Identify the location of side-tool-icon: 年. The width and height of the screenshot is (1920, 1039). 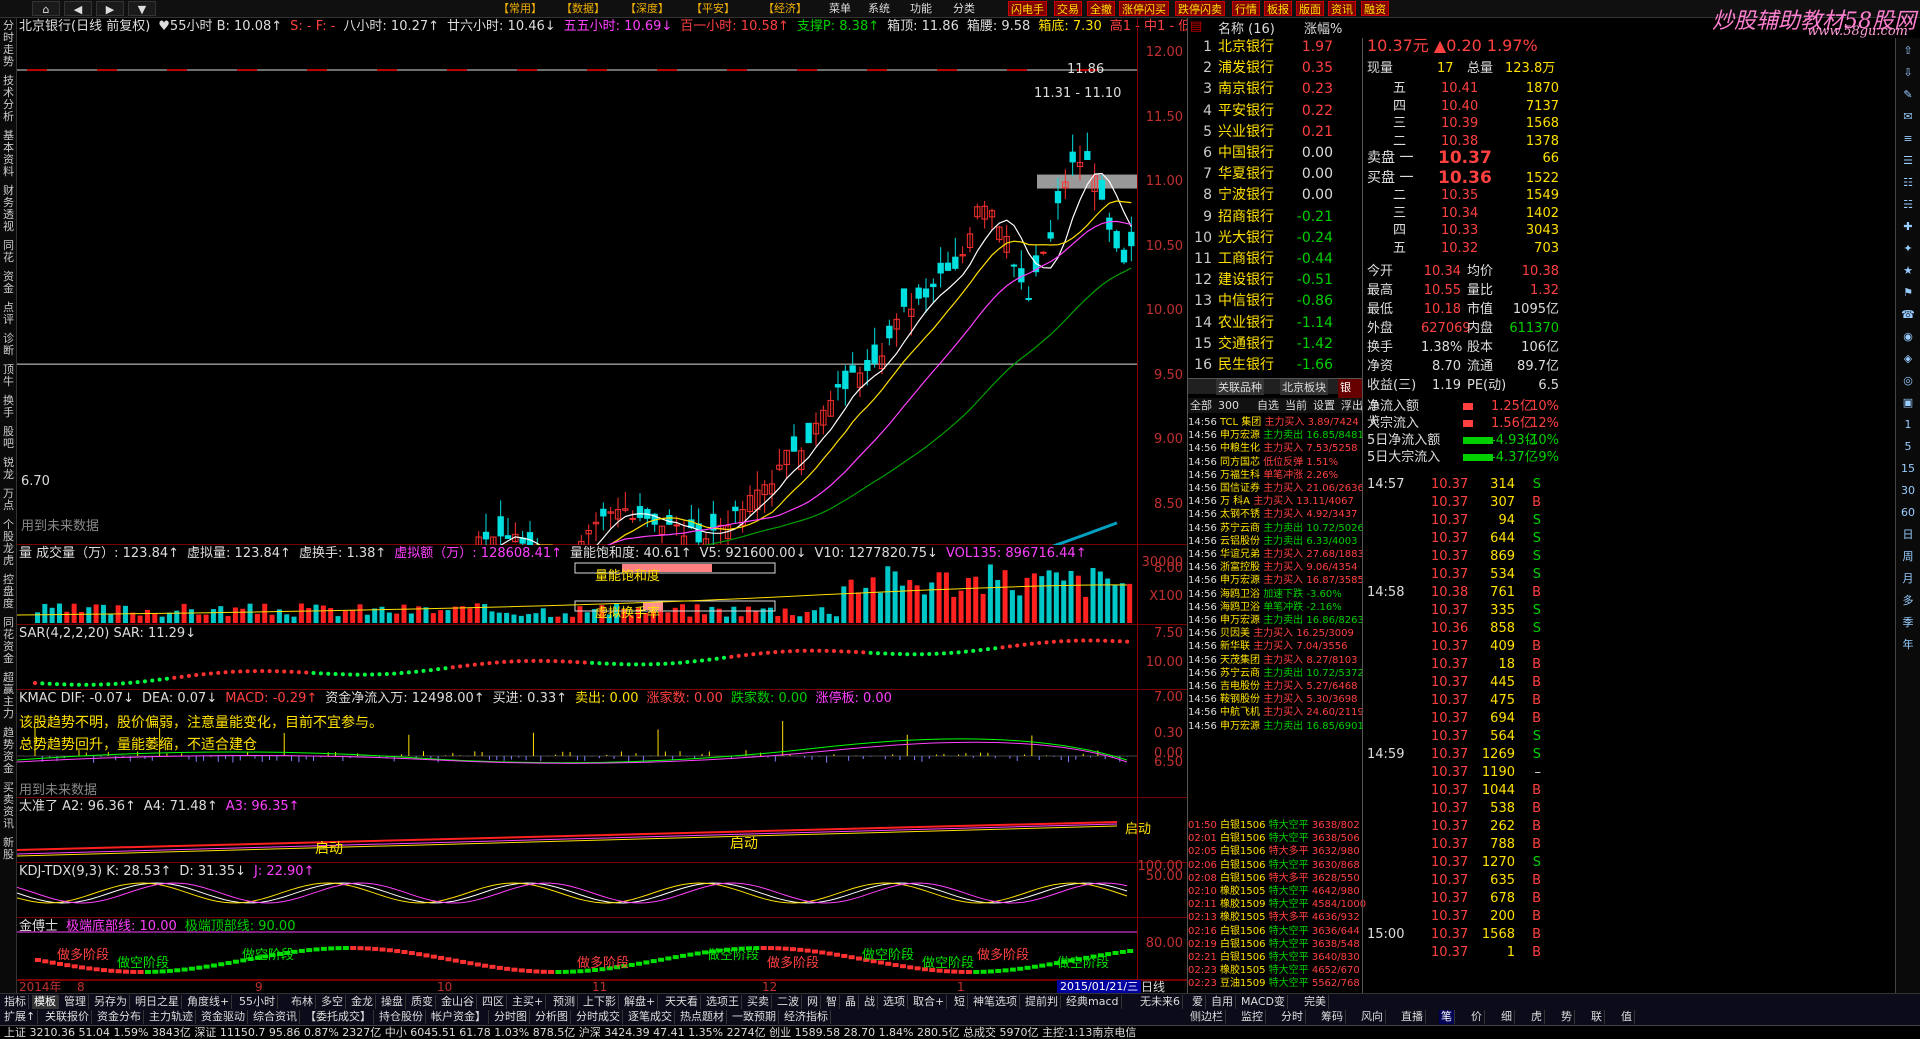
(1908, 645).